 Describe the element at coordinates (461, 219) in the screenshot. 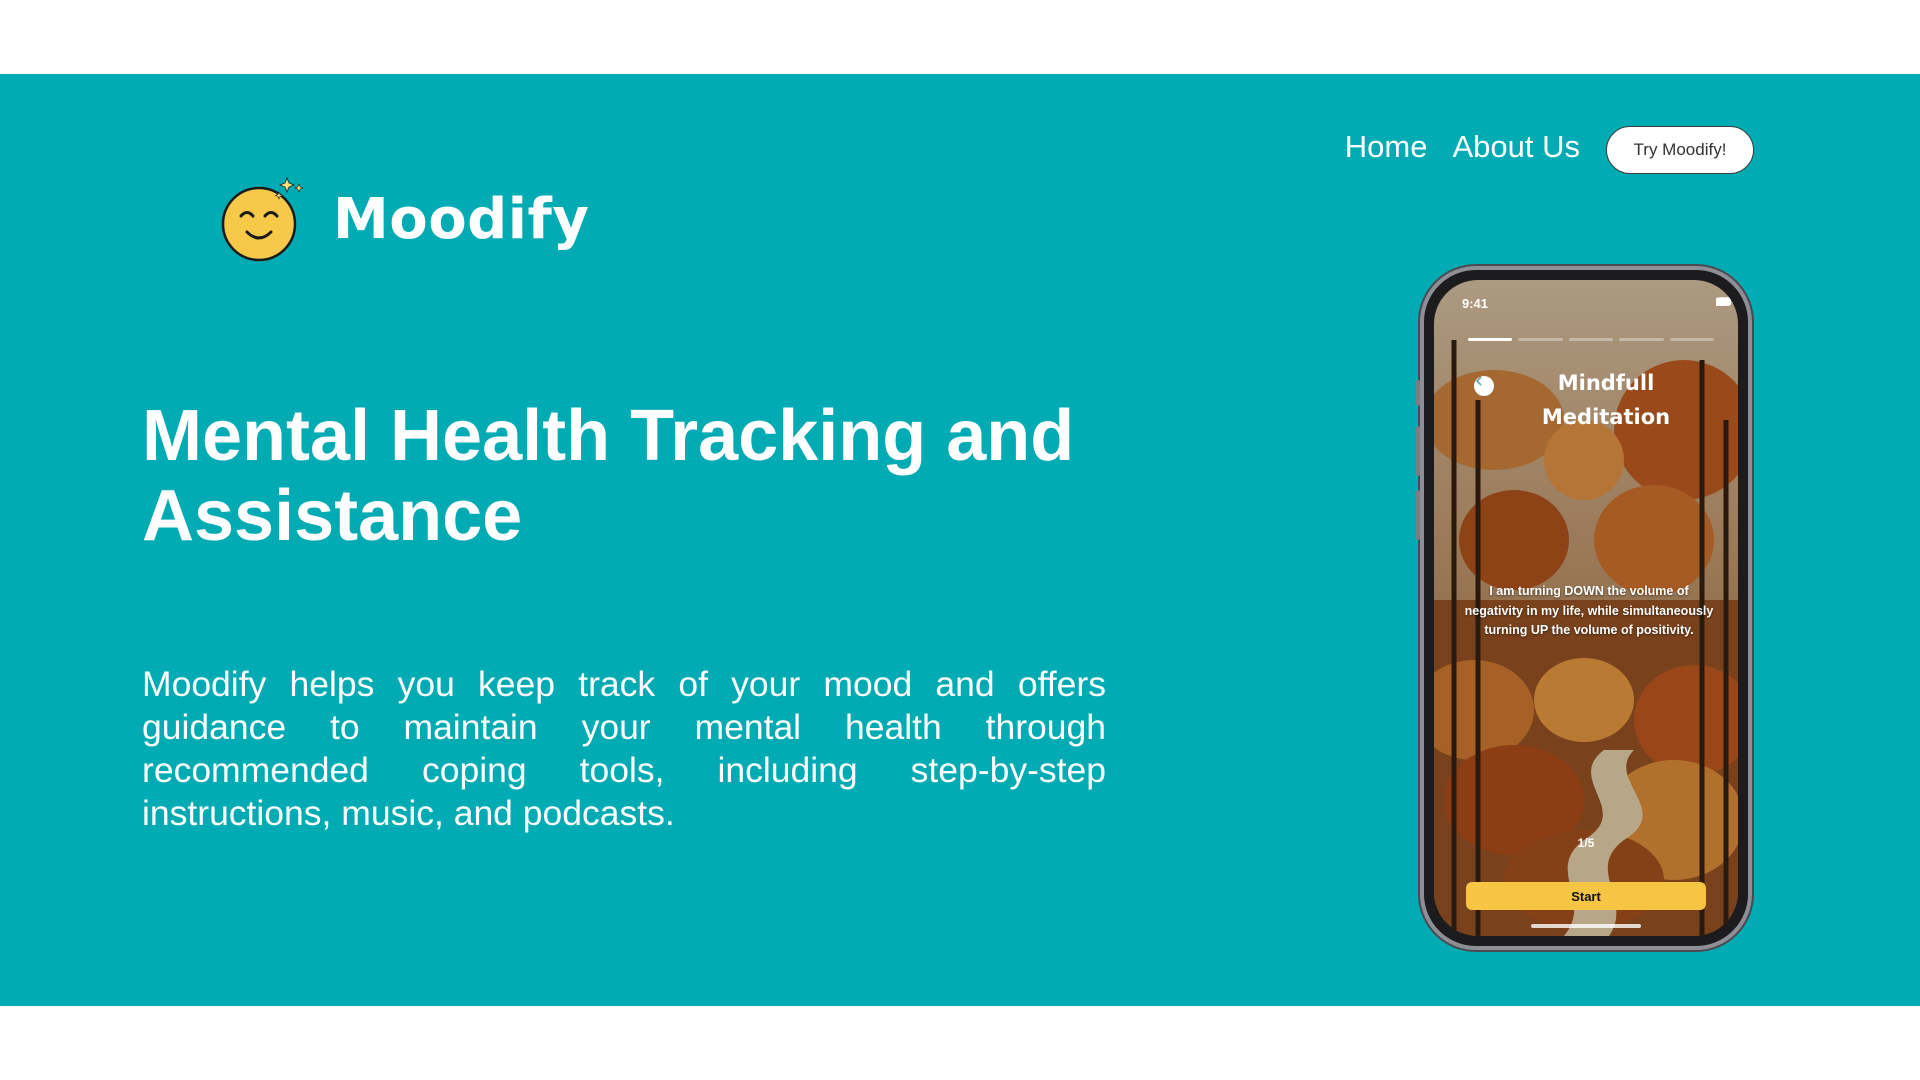

I see `brand-name: Moodify` at that location.